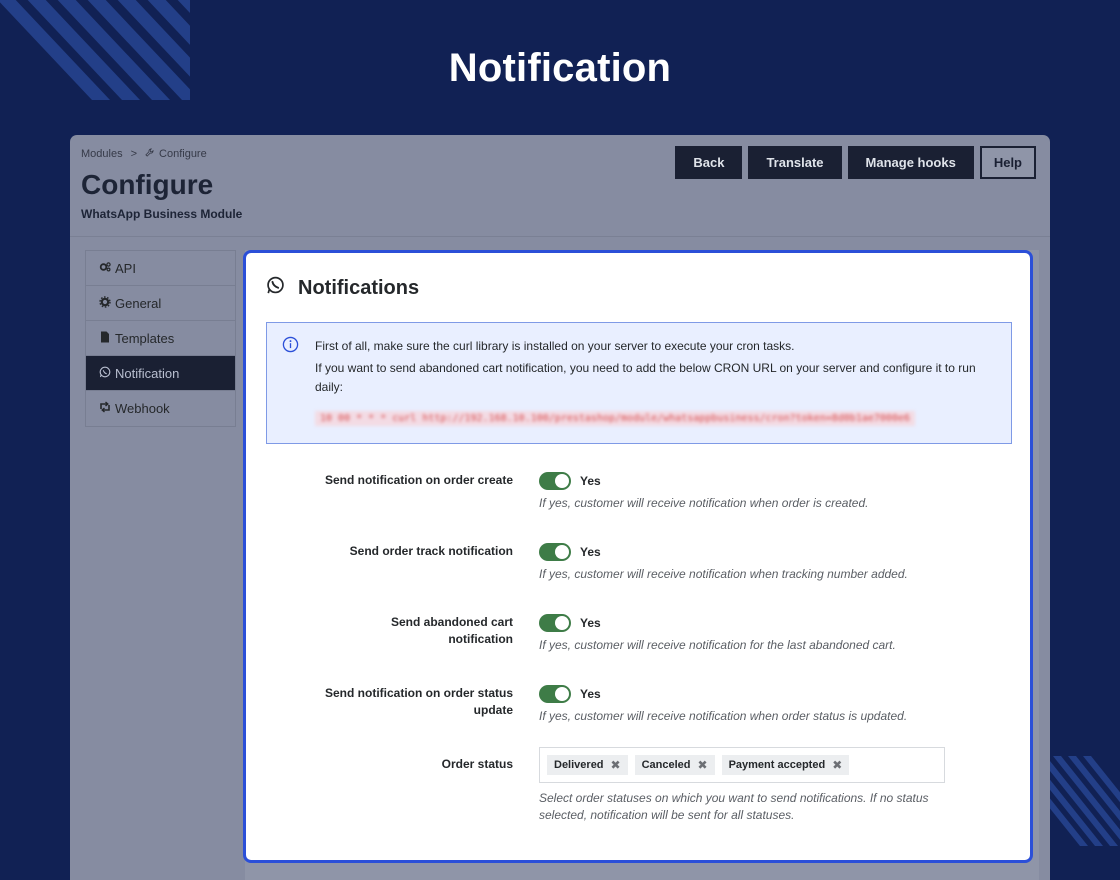  What do you see at coordinates (105, 268) in the screenshot?
I see `cogs-icon` at bounding box center [105, 268].